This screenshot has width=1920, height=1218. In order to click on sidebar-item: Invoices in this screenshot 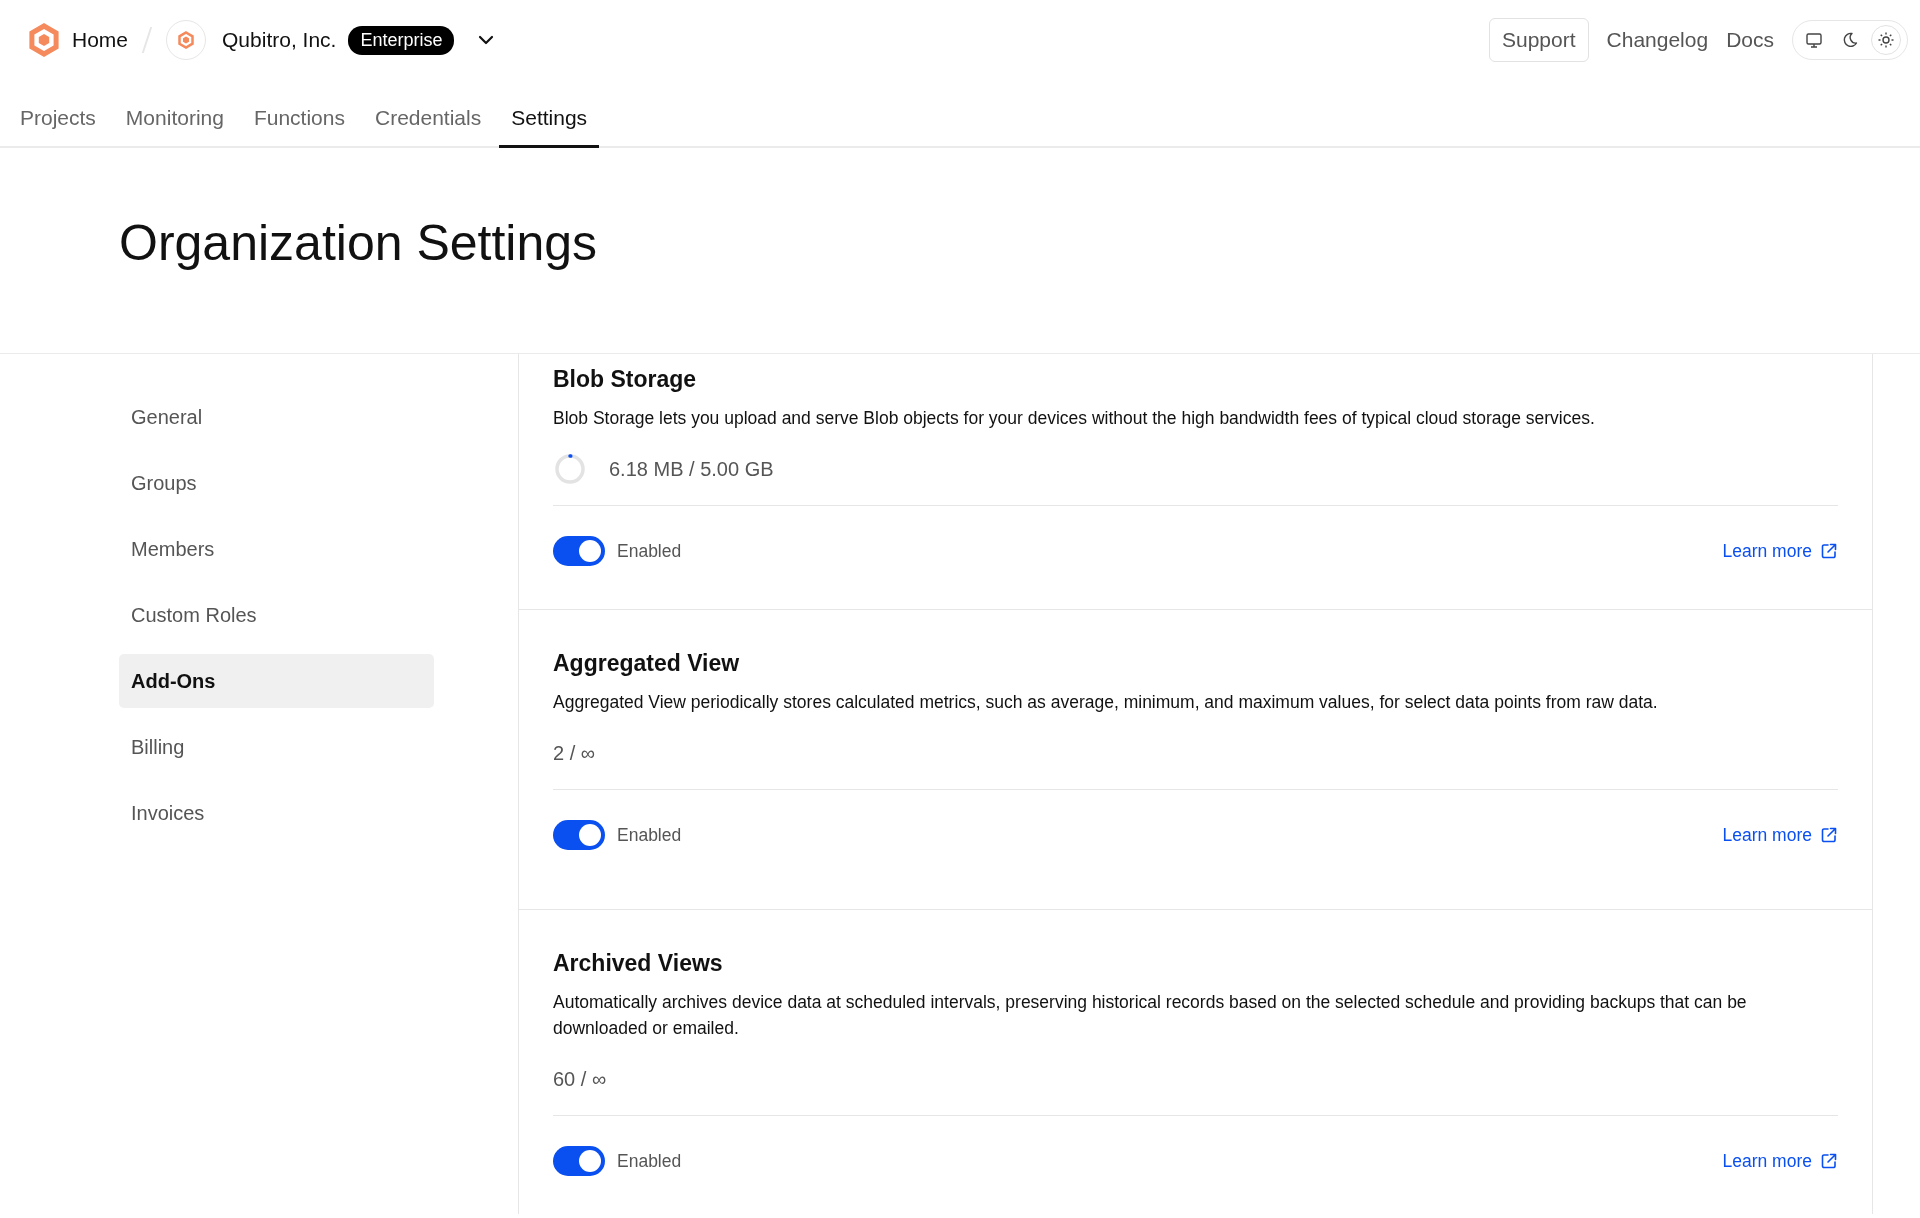, I will do `click(276, 813)`.